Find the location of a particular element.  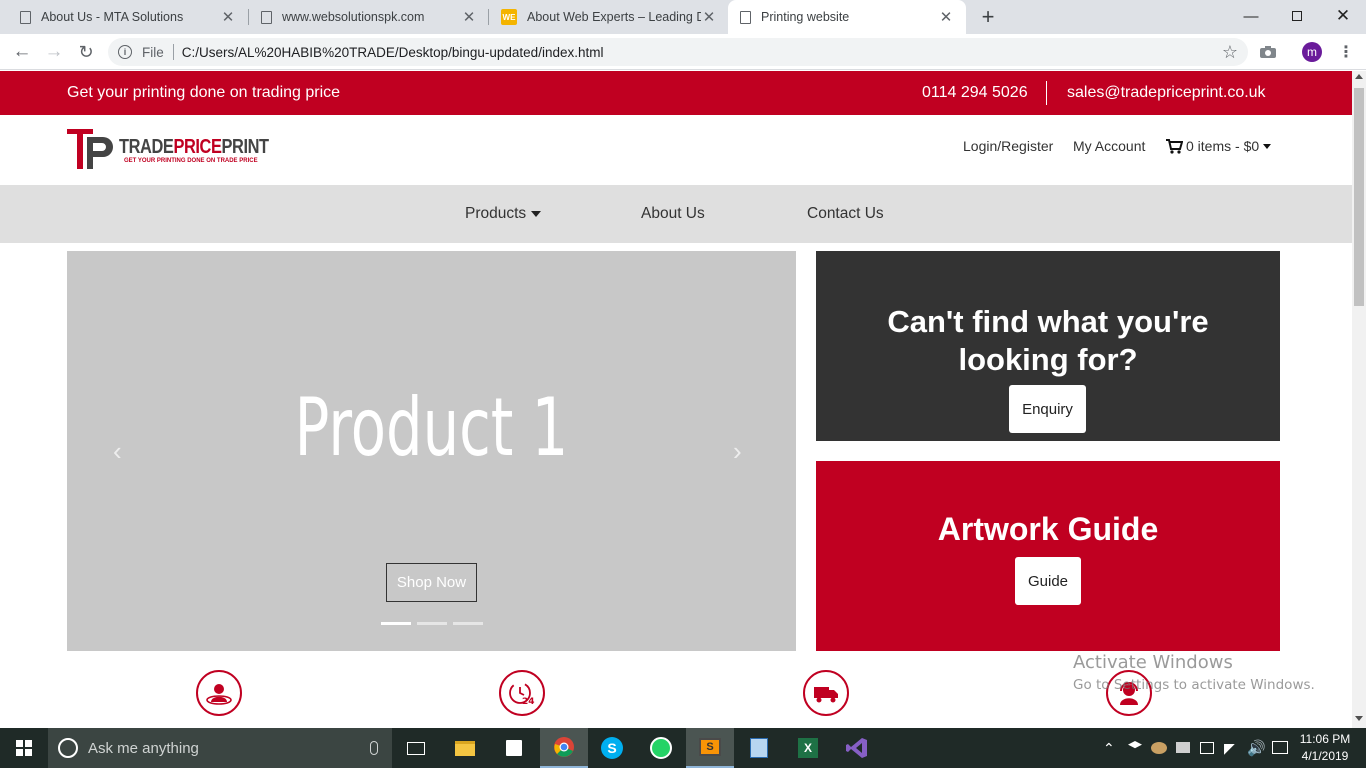

clock-date: 4/1/2019 is located at coordinates (1325, 756).